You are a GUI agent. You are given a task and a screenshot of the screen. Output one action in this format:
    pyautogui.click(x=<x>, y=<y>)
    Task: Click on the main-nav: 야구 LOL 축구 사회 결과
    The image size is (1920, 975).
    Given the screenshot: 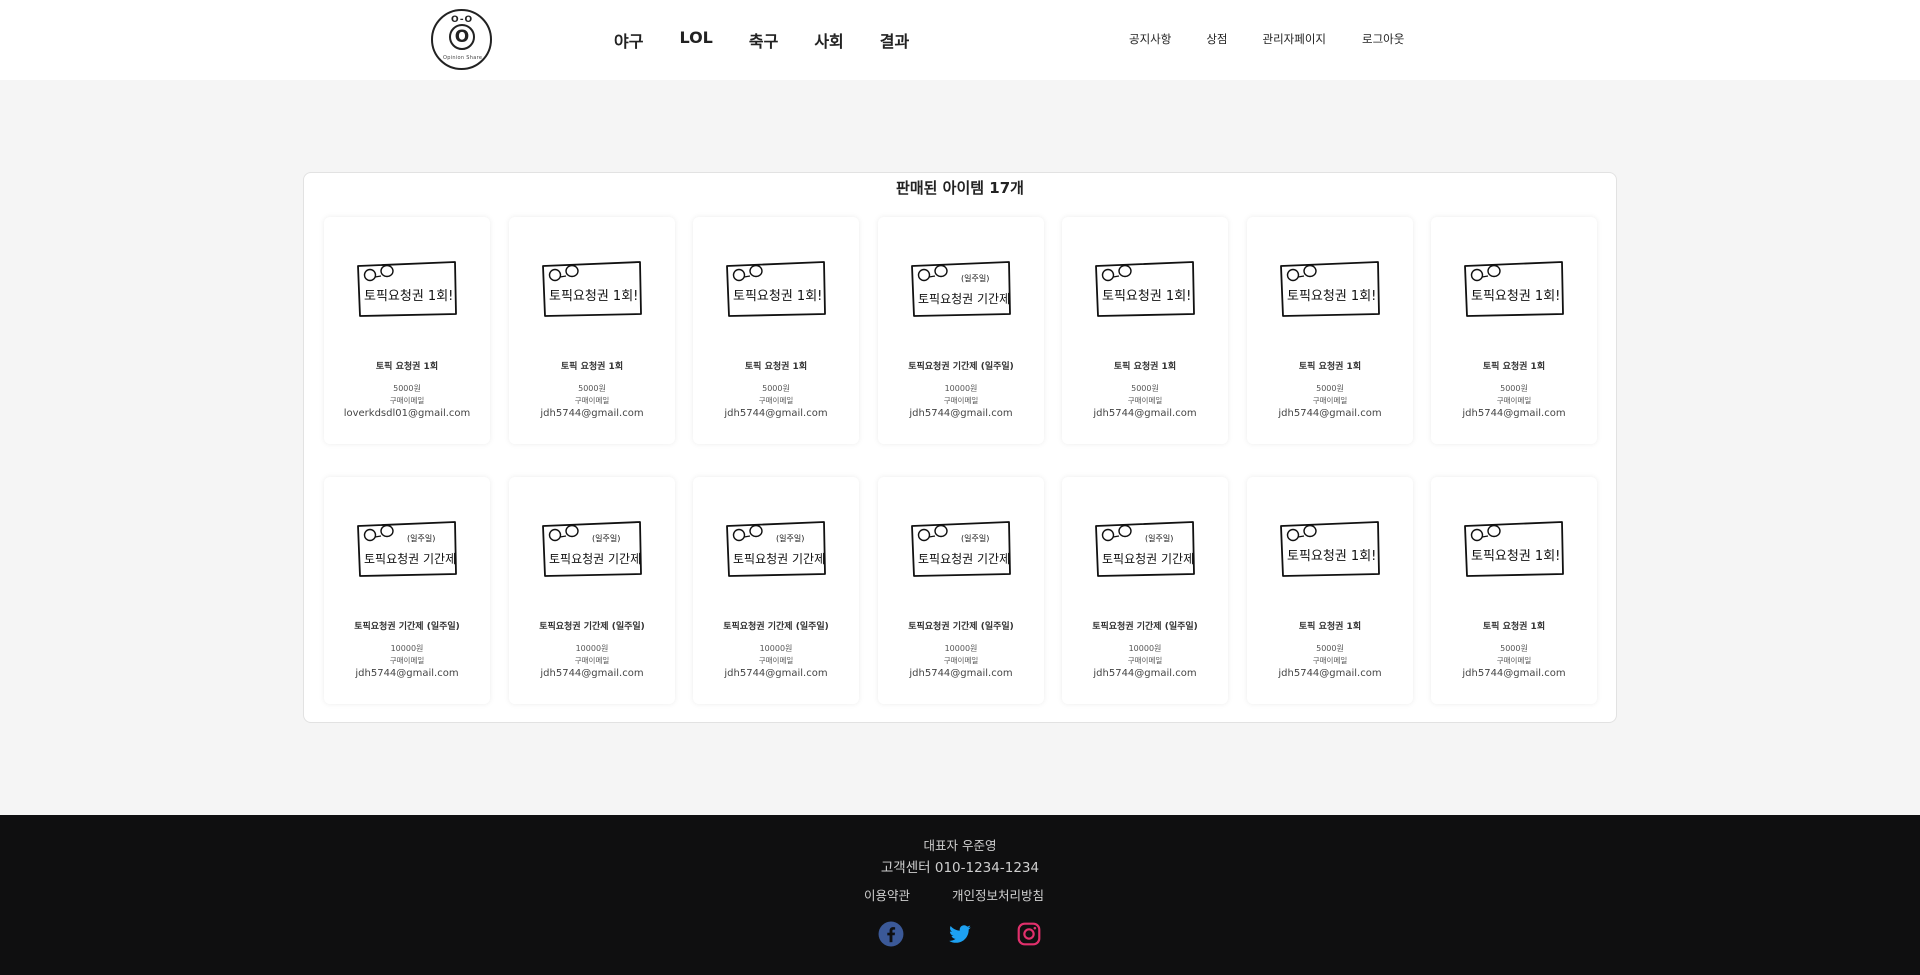 What is the action you would take?
    pyautogui.click(x=779, y=40)
    